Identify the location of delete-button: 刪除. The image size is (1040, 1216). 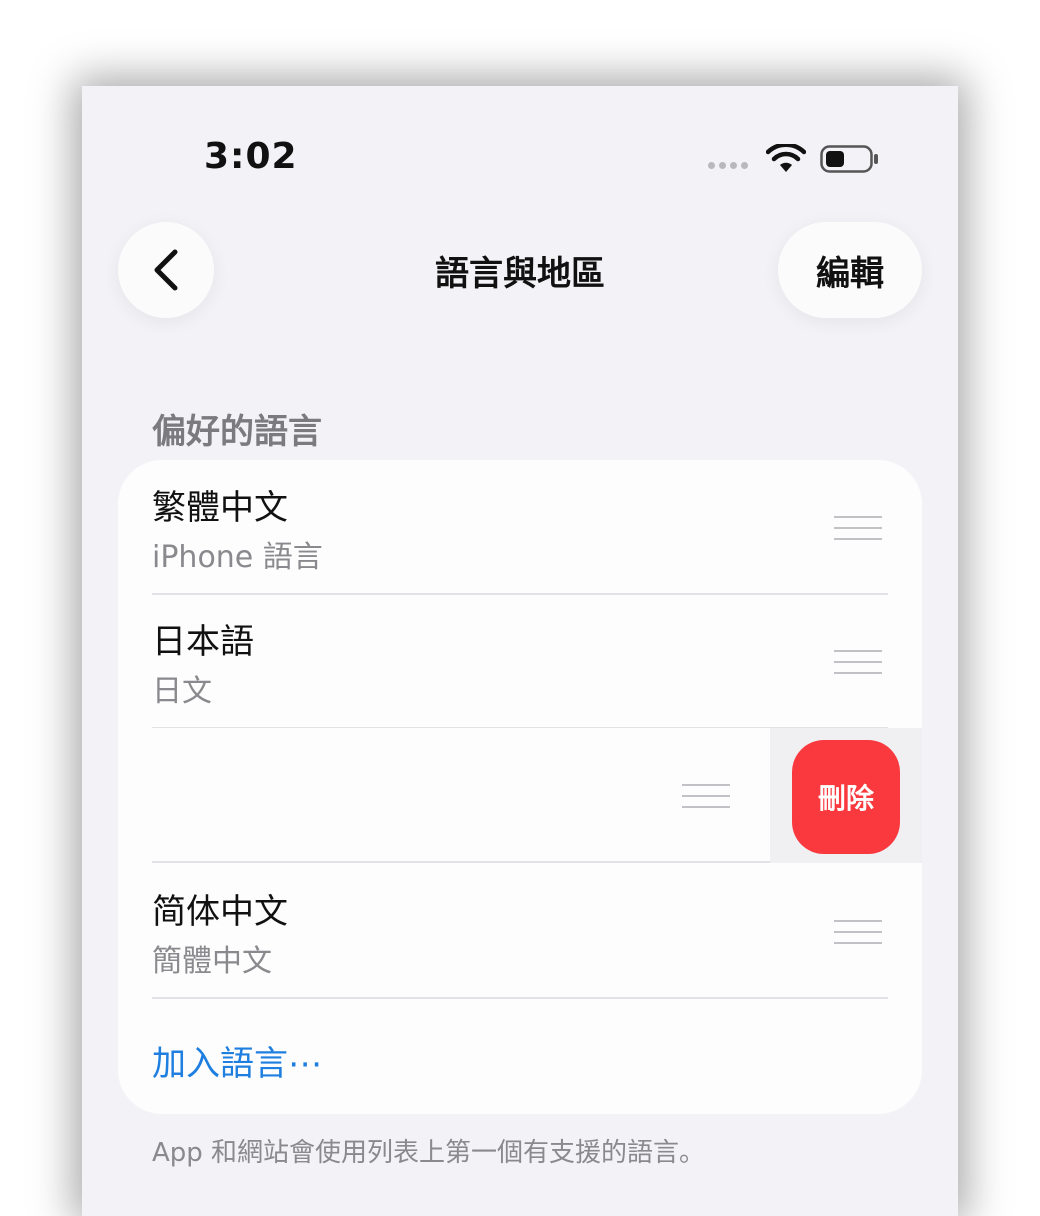
(846, 797).